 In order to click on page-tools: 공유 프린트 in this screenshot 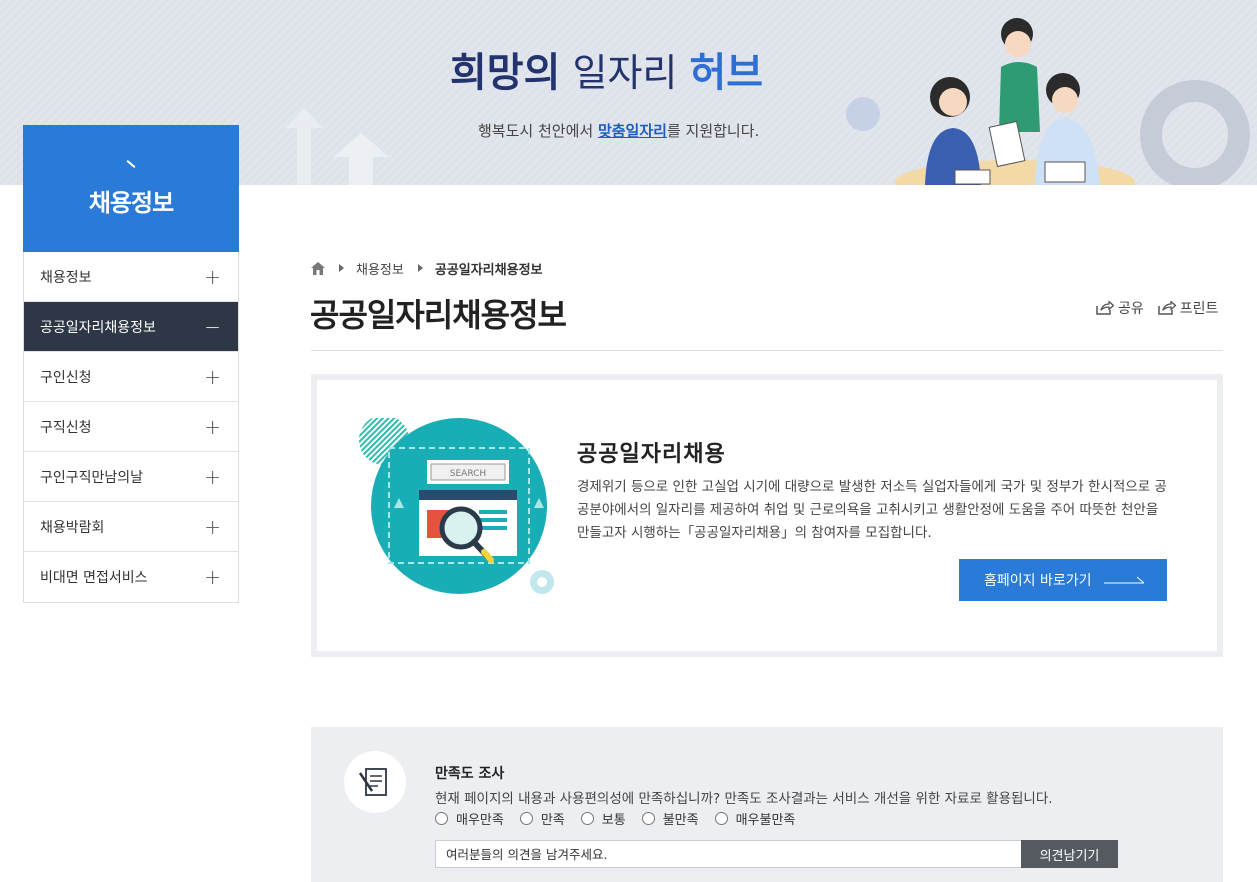, I will do `click(1157, 308)`.